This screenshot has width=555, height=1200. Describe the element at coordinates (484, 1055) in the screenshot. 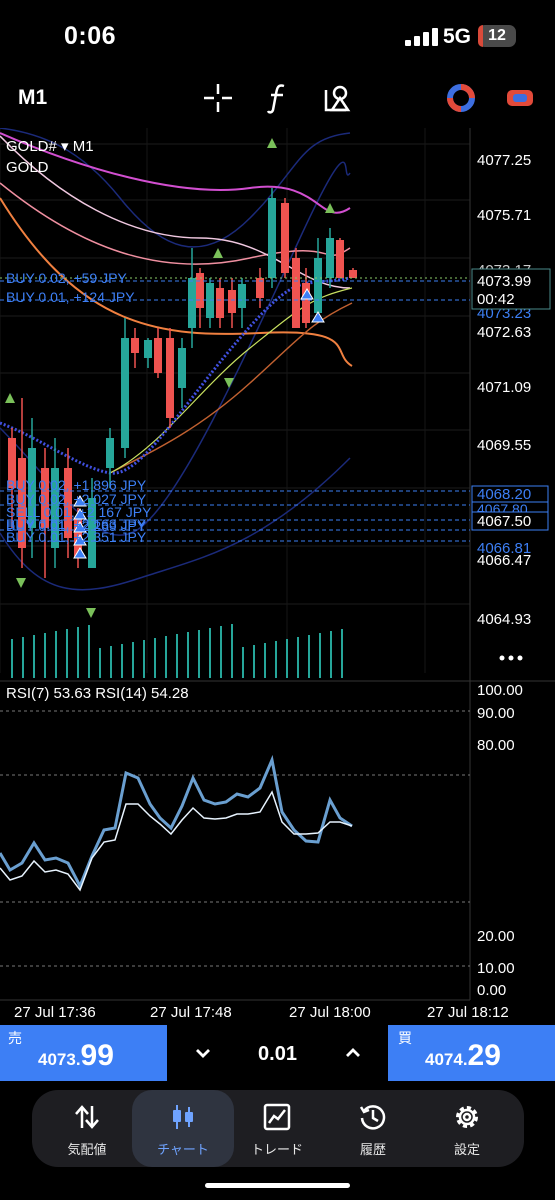

I see `buy-price-pips: 29` at that location.